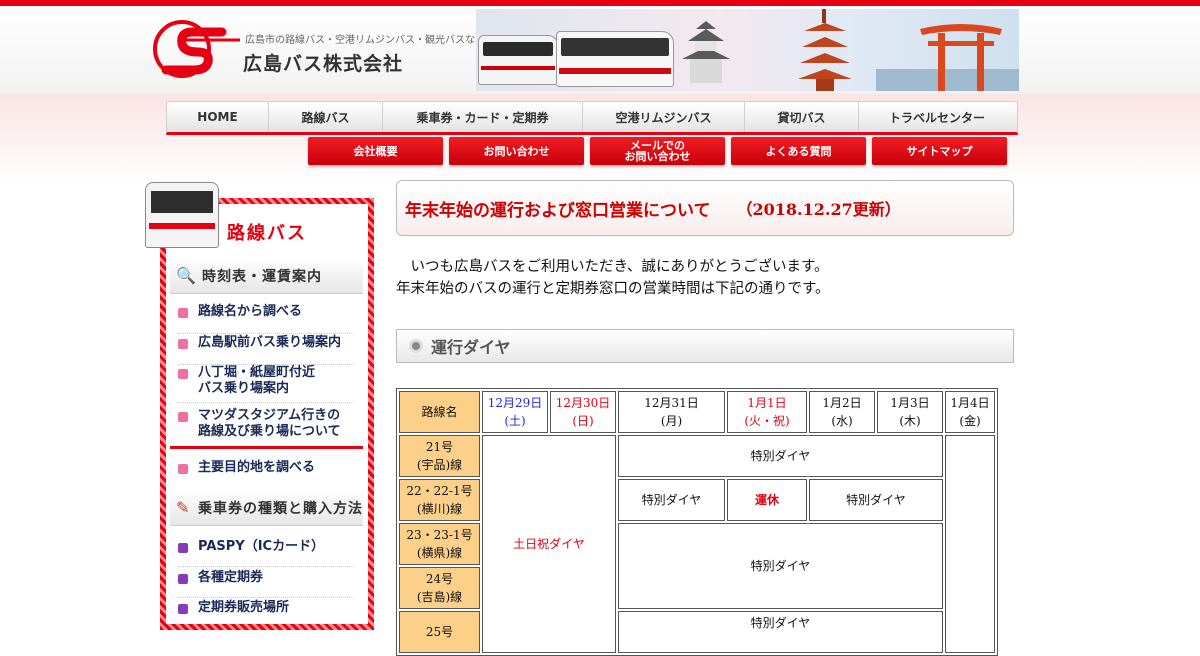 Image resolution: width=1200 pixels, height=656 pixels. I want to click on nav-sitemap: サイトマップ, so click(939, 151).